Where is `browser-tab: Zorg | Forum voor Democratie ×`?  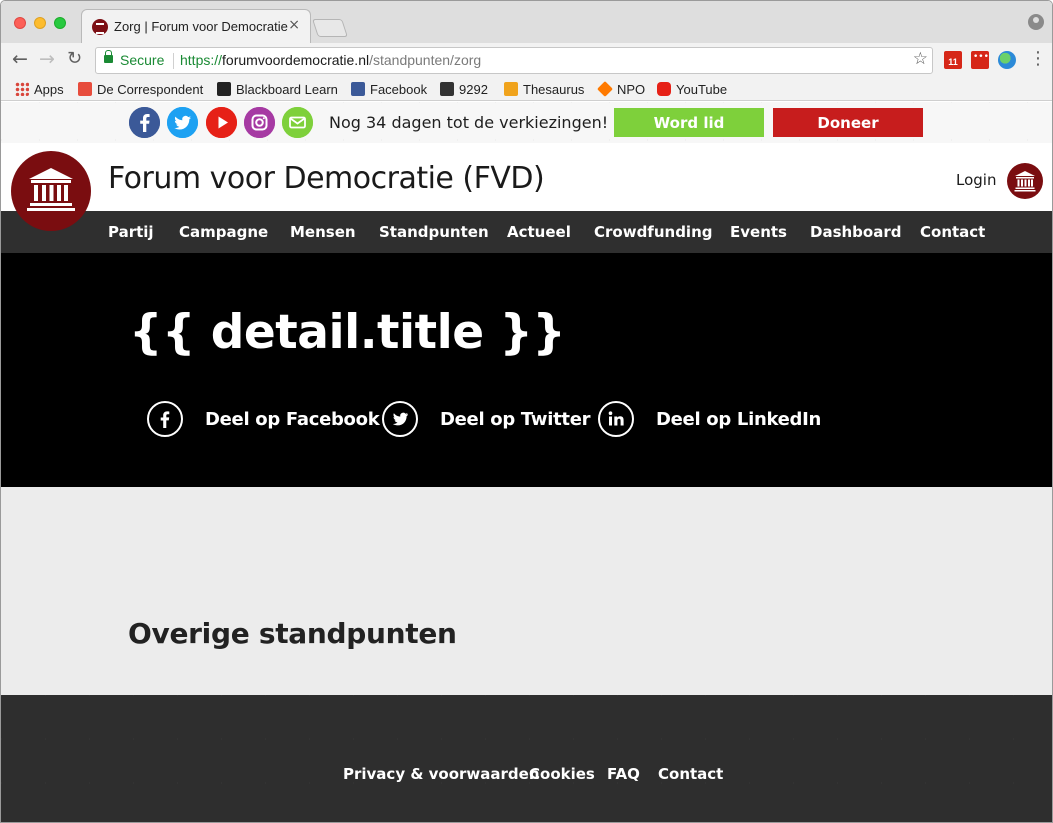
browser-tab: Zorg | Forum voor Democratie × is located at coordinates (196, 26).